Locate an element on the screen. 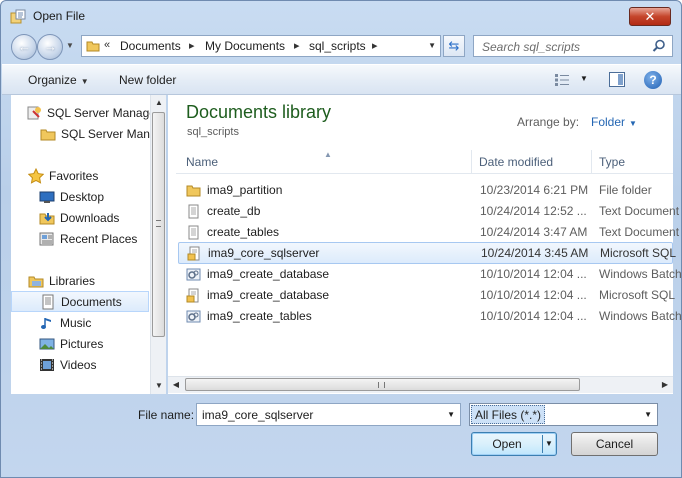 Image resolution: width=682 pixels, height=478 pixels. column-type: Type is located at coordinates (612, 162).